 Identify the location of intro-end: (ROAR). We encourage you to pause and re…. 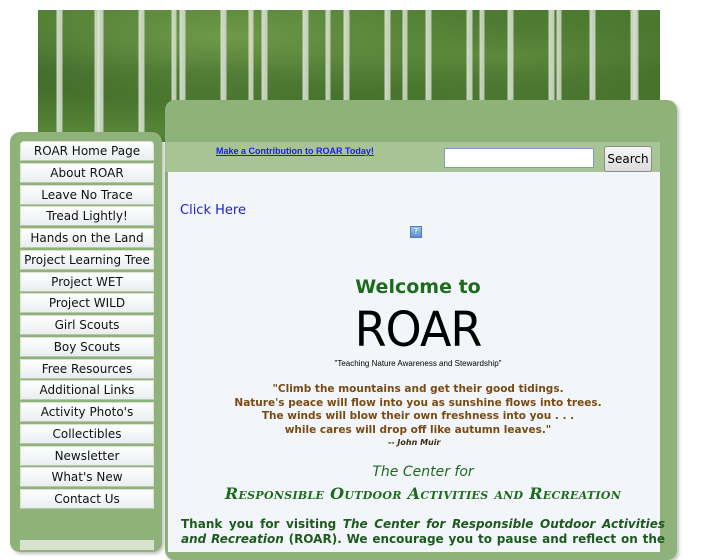
(474, 539).